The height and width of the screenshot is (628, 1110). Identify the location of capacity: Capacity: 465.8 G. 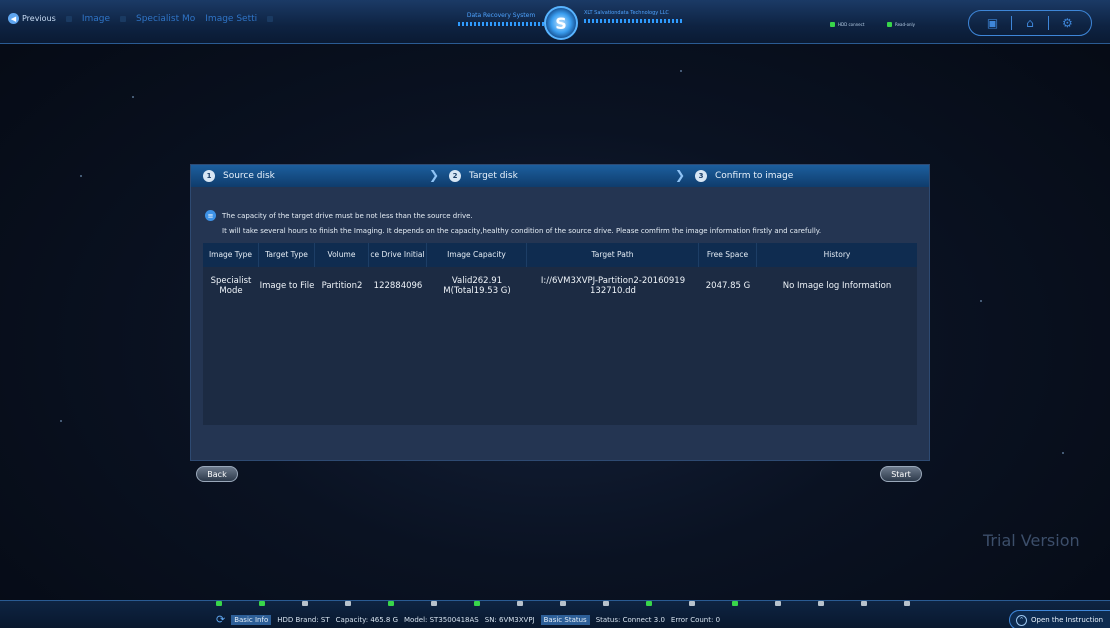
(367, 619).